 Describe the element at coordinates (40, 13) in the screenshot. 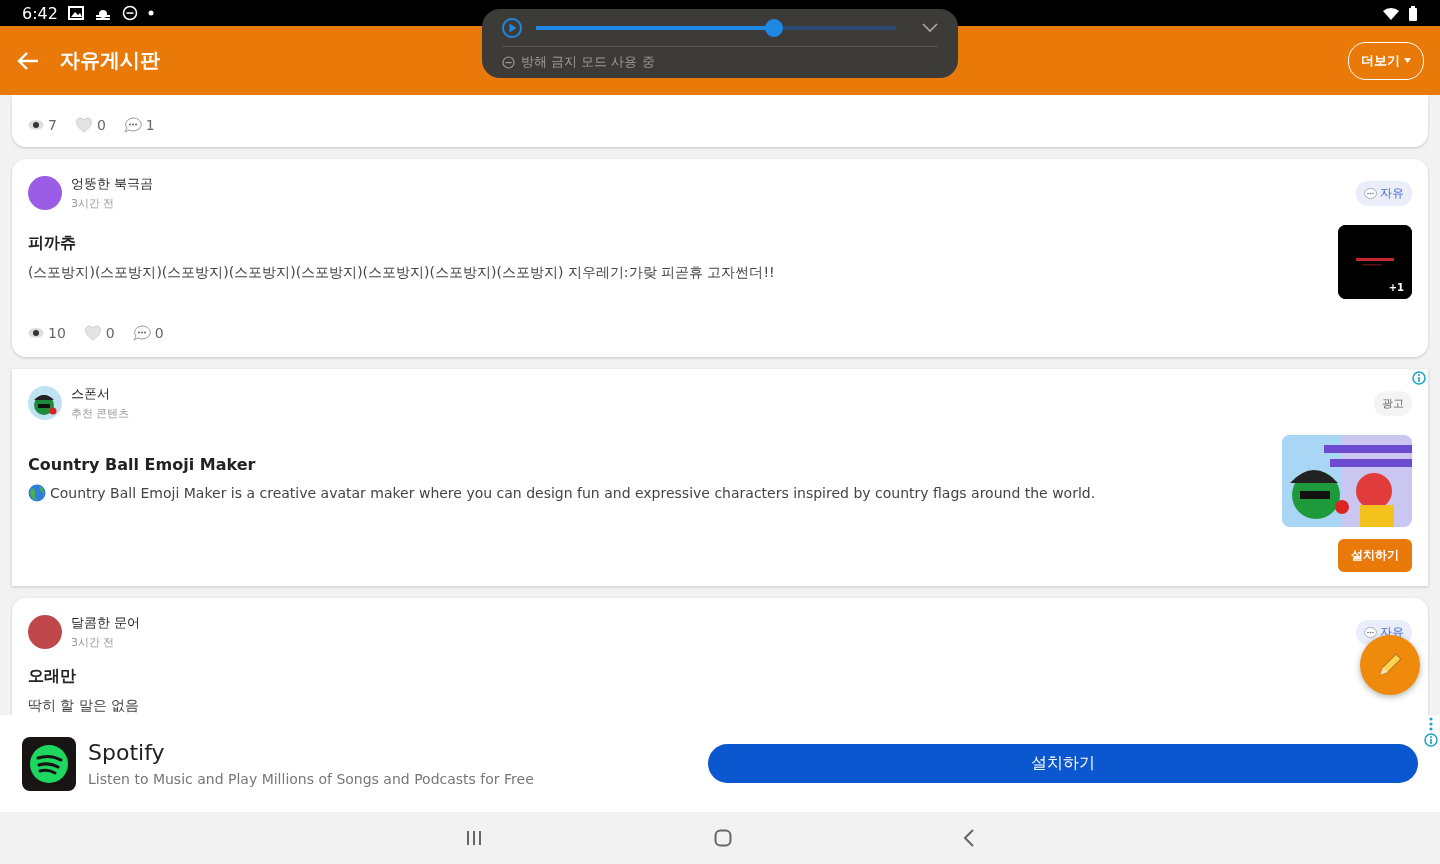

I see `status-time: 6:42` at that location.